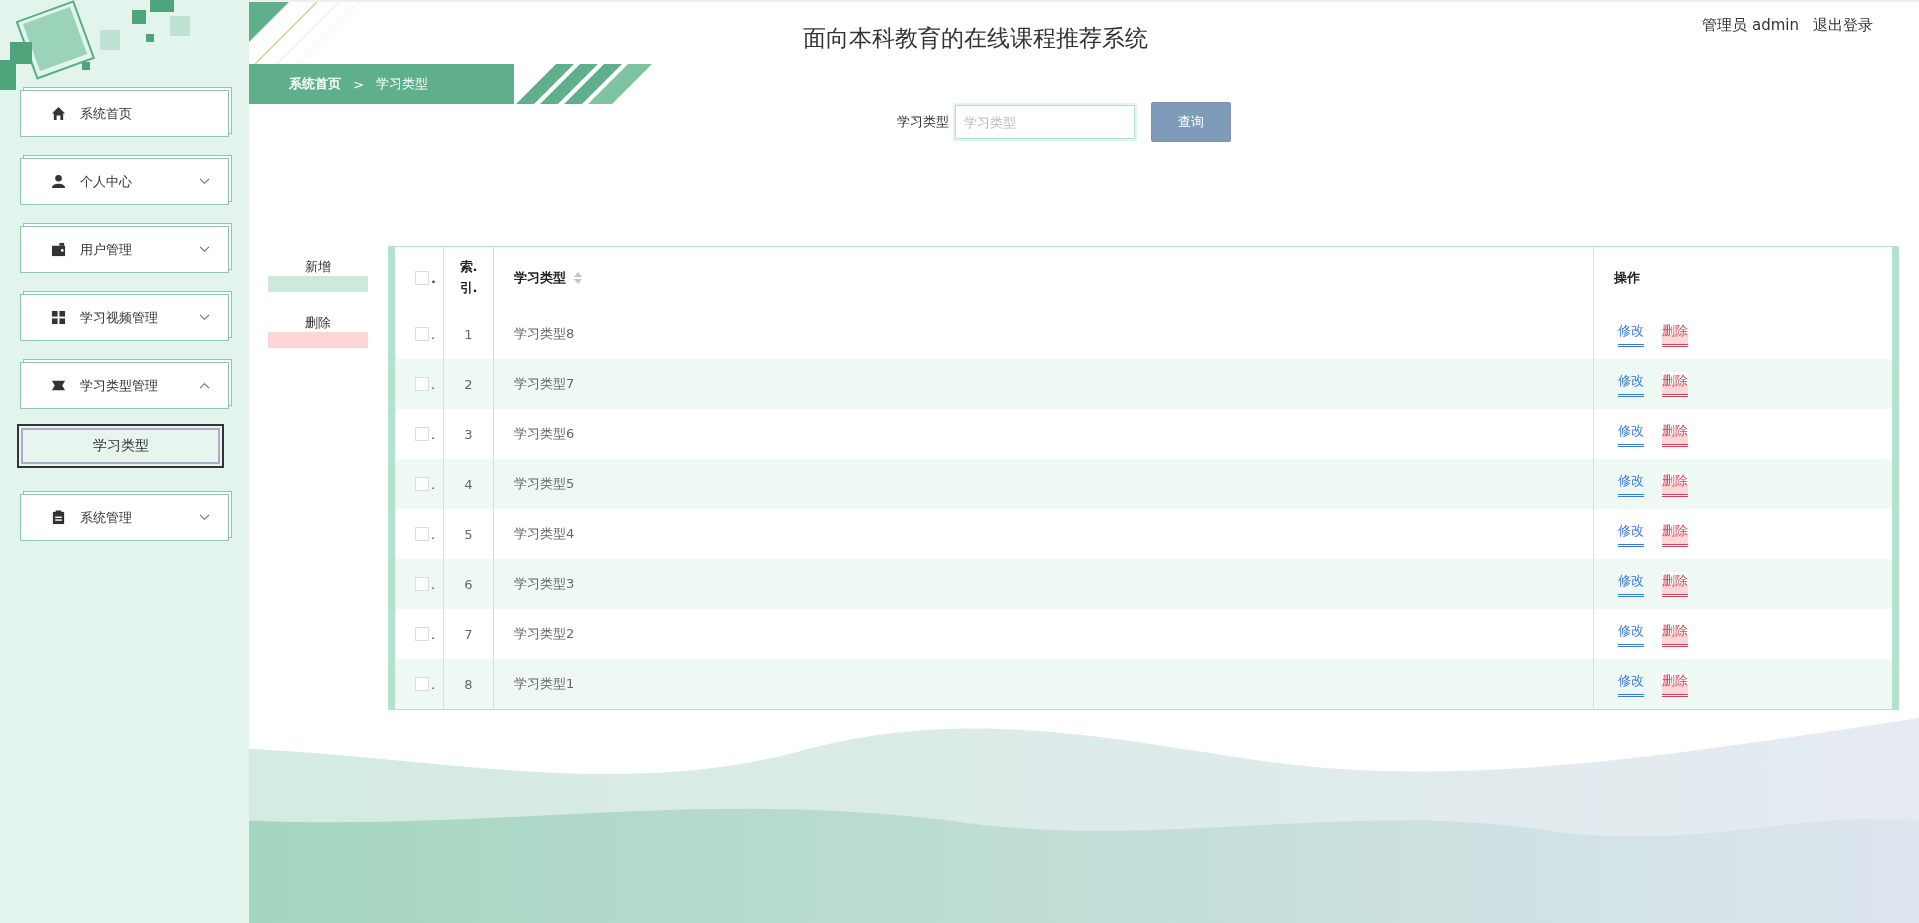 The height and width of the screenshot is (923, 1919). I want to click on logout-link: 退出登录, so click(1843, 25).